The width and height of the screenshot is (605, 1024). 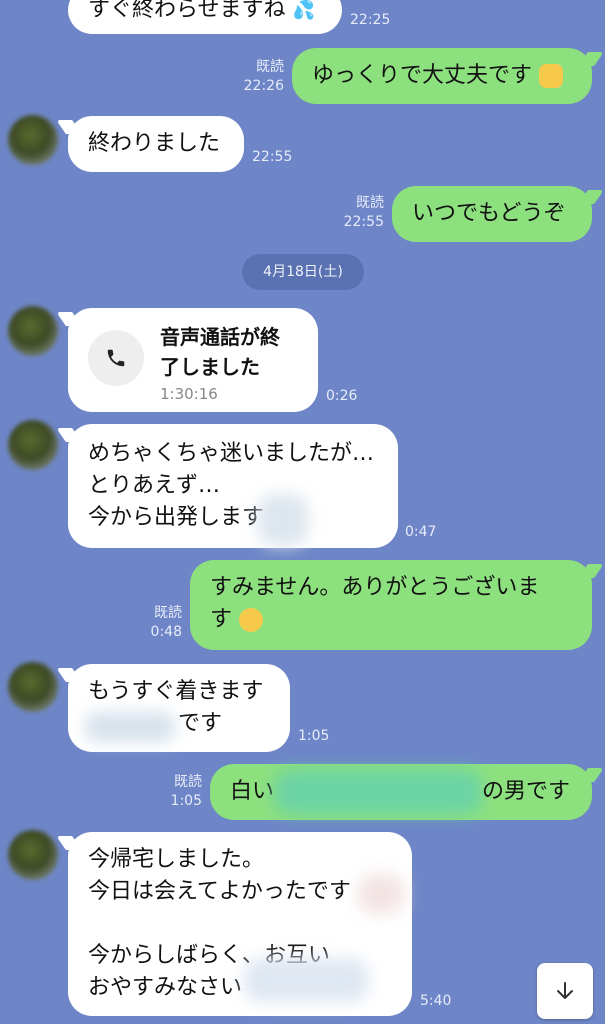 What do you see at coordinates (314, 736) in the screenshot?
I see `message-time: 1:05` at bounding box center [314, 736].